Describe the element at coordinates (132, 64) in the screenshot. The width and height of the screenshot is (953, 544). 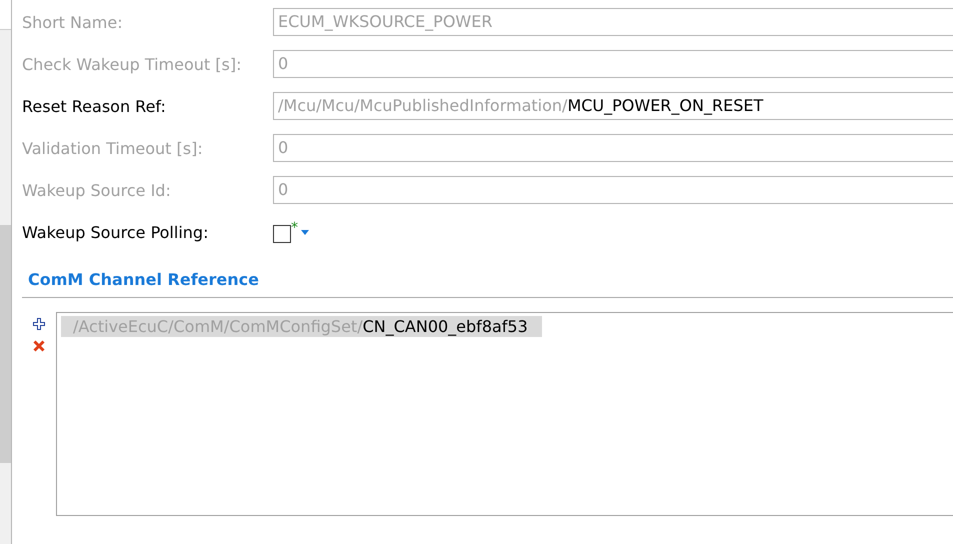
I see `field-label: Check Wakeup Timeout [s]:` at that location.